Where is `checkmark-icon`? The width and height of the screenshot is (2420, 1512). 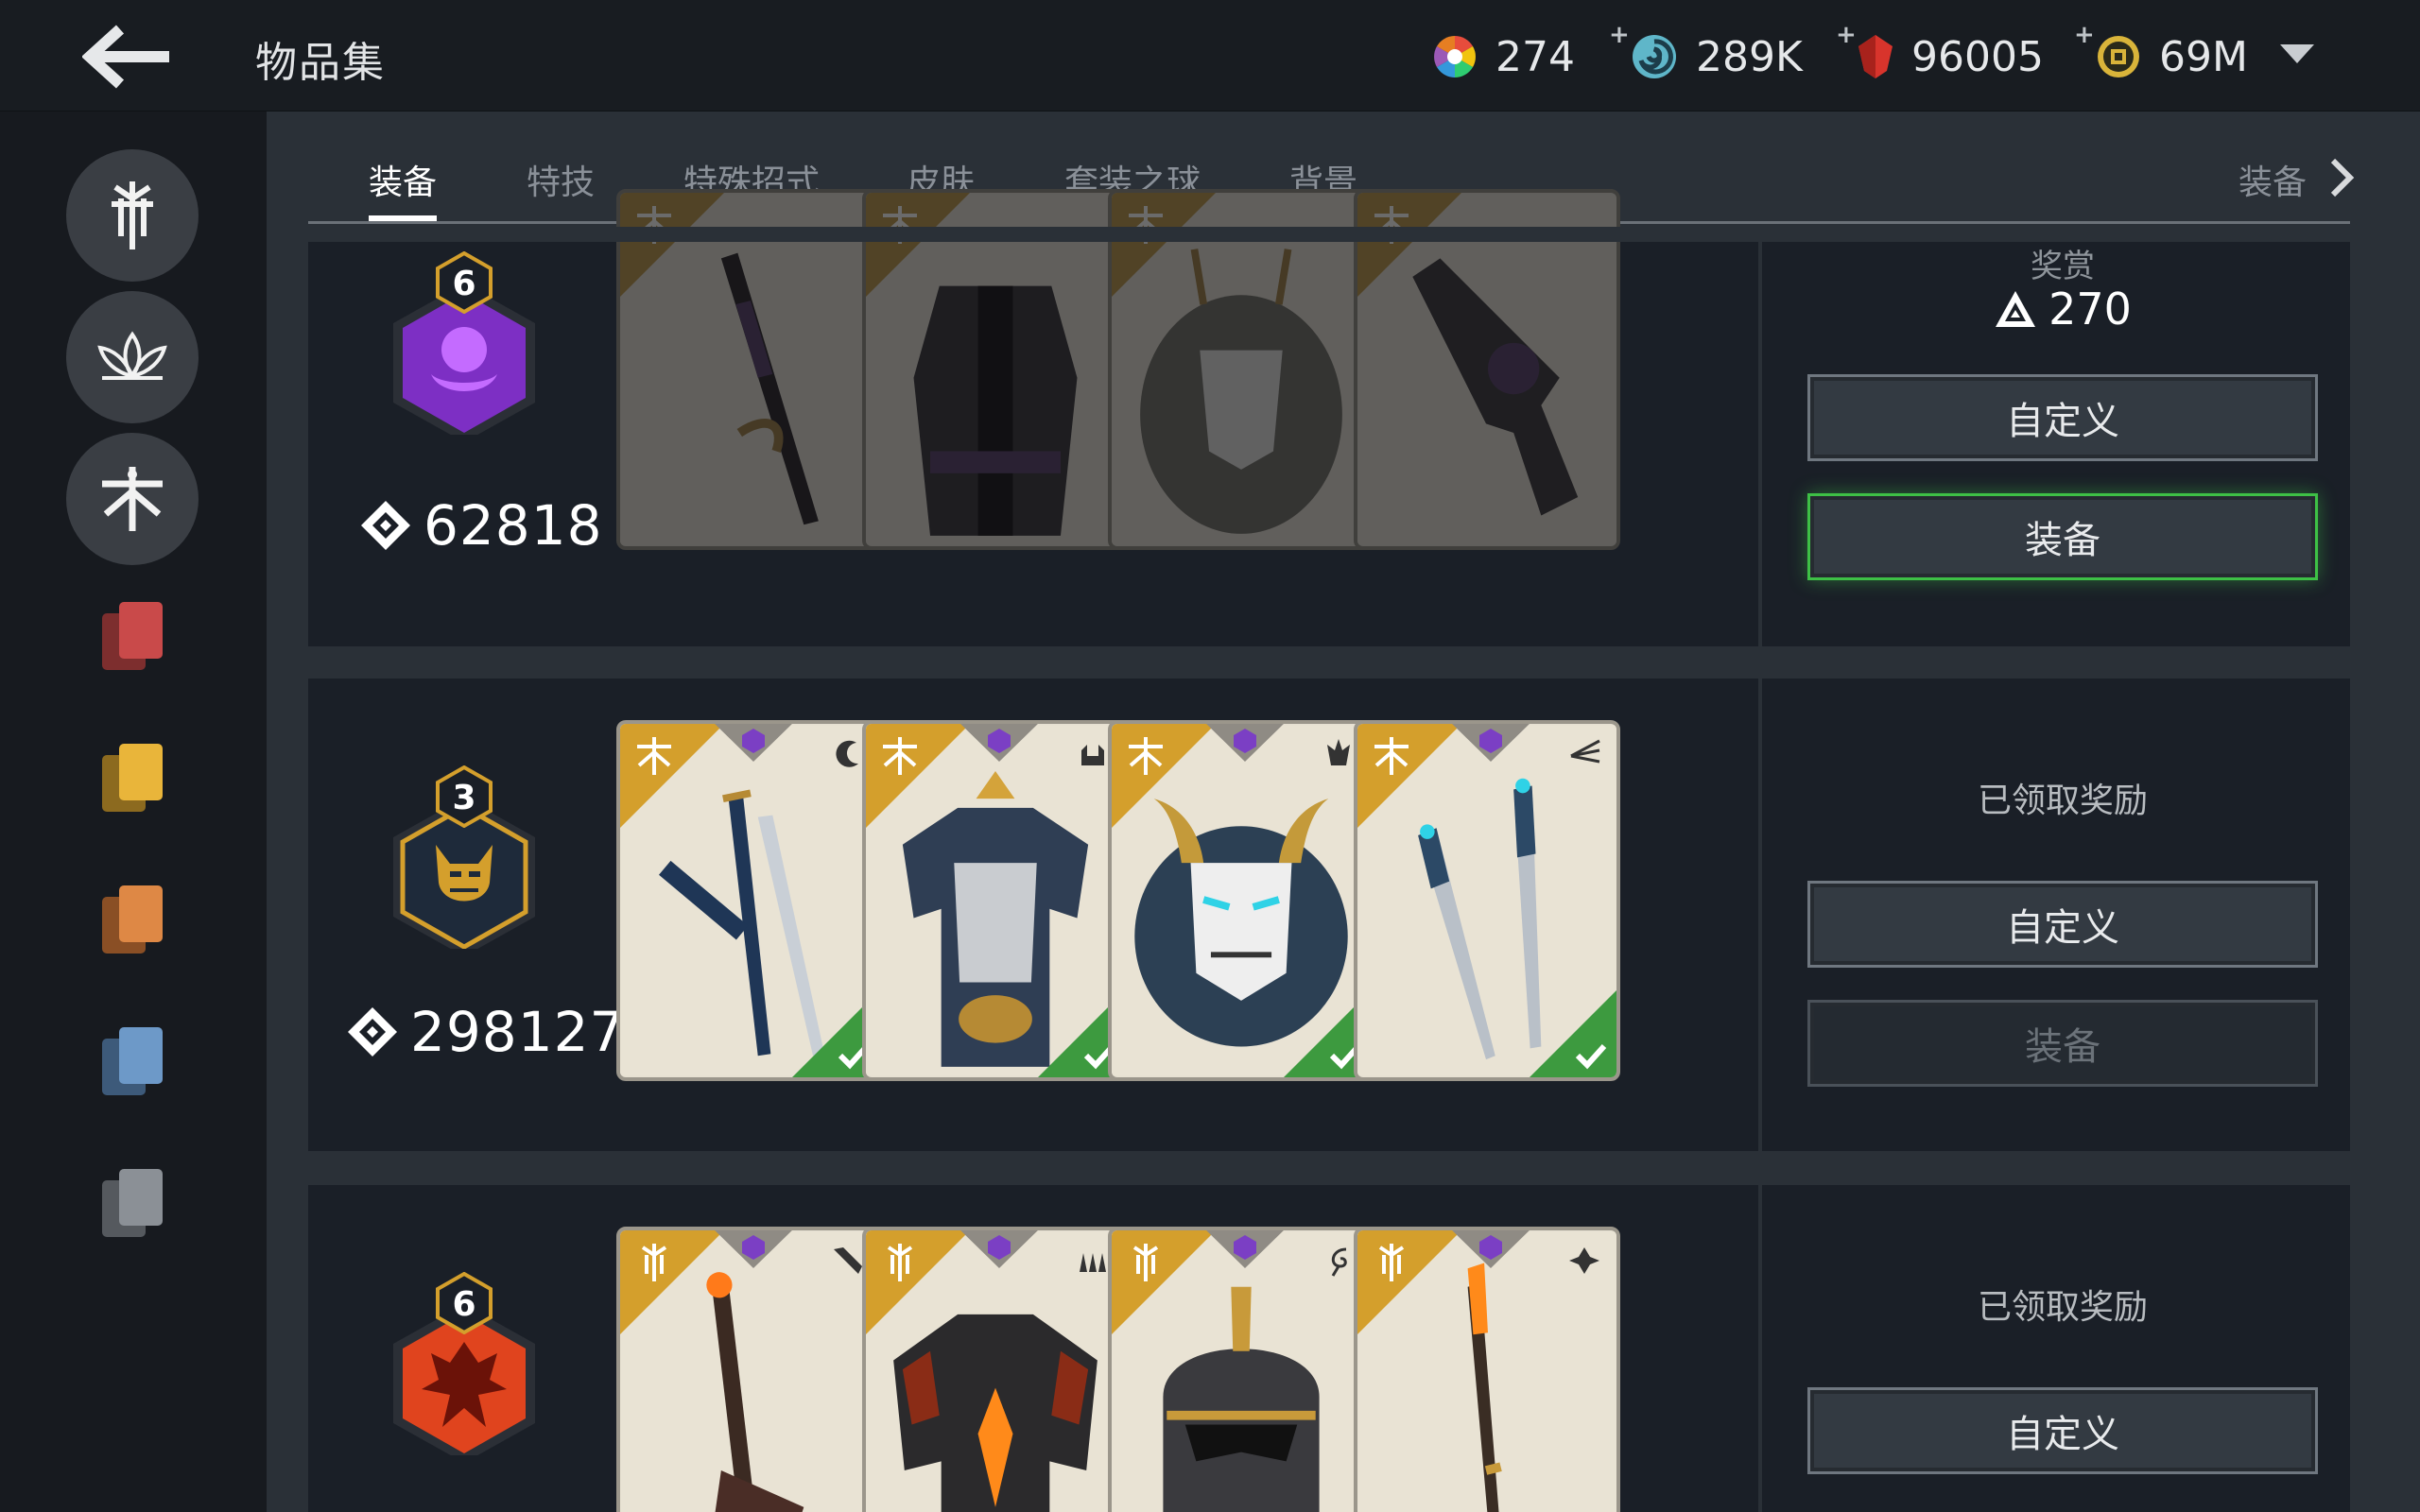 checkmark-icon is located at coordinates (1591, 1056).